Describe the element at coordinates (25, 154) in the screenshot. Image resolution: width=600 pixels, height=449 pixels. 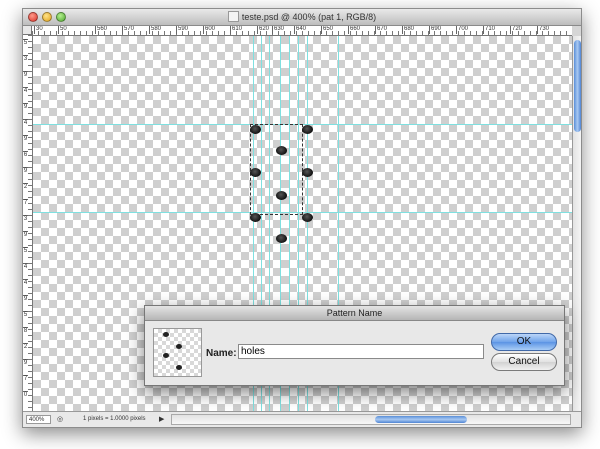
I see `ruler-label: 6` at that location.